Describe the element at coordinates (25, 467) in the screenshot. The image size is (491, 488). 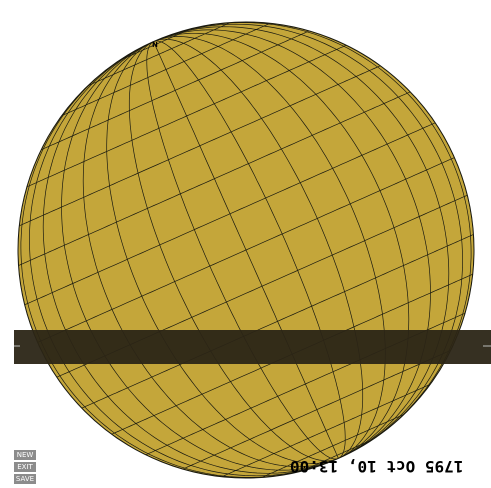
I see `exit-button: EXIT` at that location.